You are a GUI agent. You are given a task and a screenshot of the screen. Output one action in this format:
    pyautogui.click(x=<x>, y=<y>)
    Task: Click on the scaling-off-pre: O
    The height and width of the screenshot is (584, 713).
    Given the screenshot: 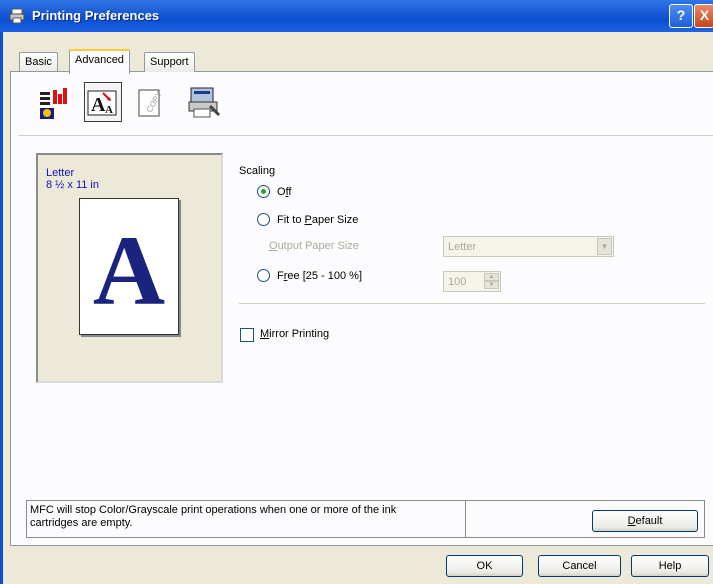 What is the action you would take?
    pyautogui.click(x=281, y=192)
    